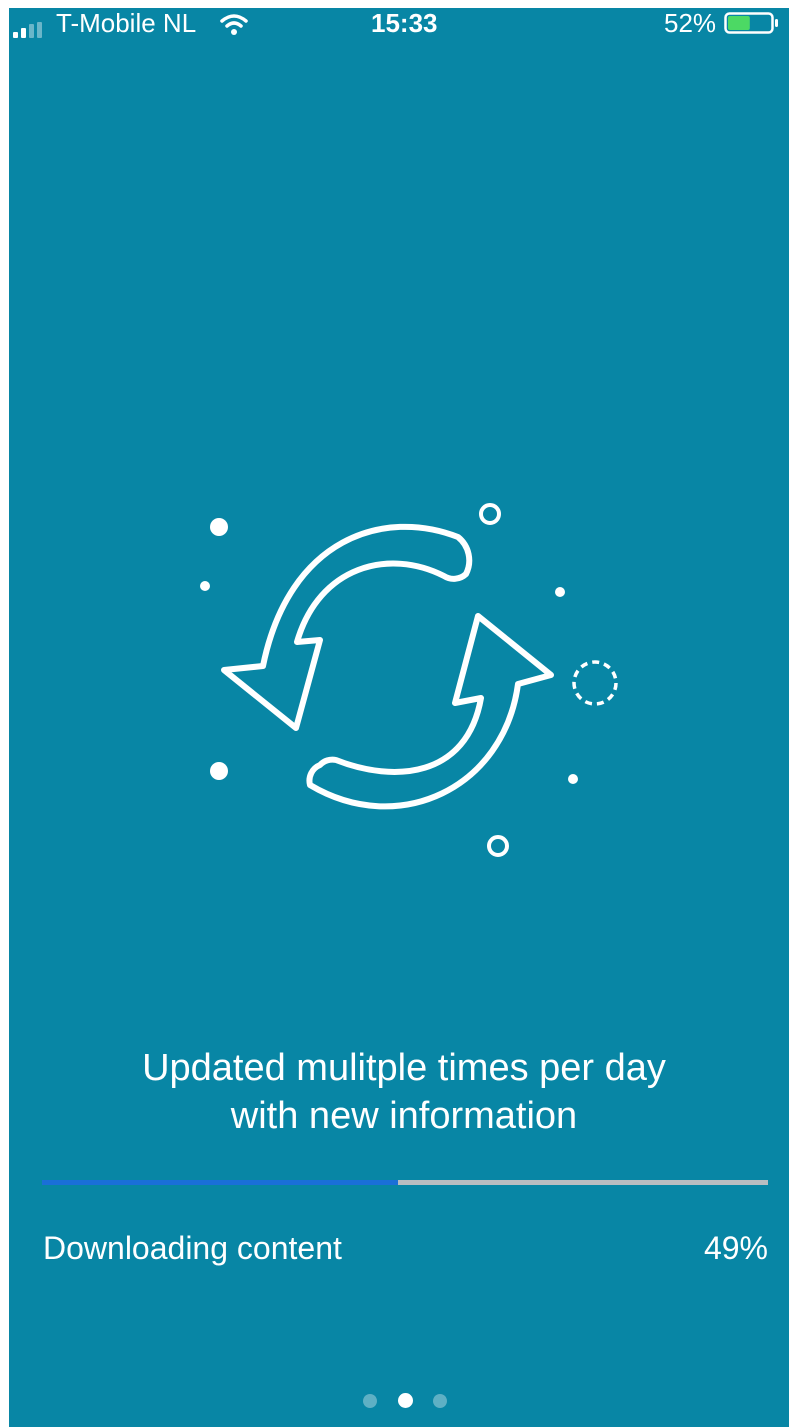 The height and width of the screenshot is (1427, 789). Describe the element at coordinates (595, 683) in the screenshot. I see `decor-dashed-ring` at that location.